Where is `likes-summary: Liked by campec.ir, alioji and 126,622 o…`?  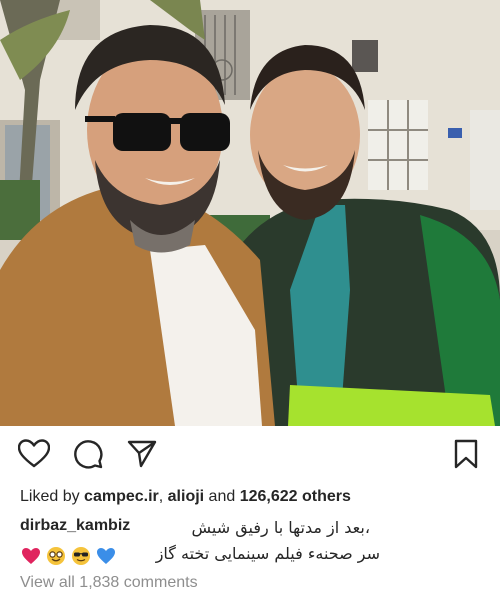
likes-summary: Liked by campec.ir, alioji and 126,622 o… is located at coordinates (185, 497).